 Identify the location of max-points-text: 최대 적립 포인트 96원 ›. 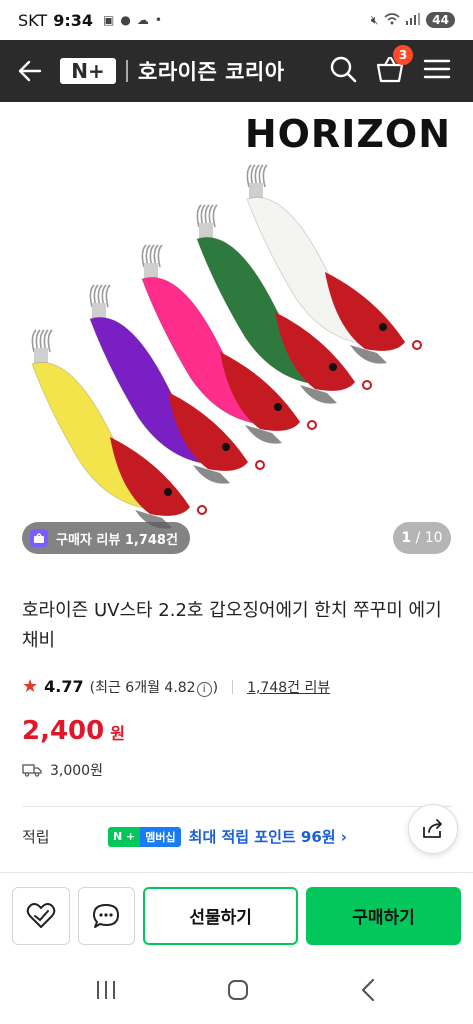
(268, 836).